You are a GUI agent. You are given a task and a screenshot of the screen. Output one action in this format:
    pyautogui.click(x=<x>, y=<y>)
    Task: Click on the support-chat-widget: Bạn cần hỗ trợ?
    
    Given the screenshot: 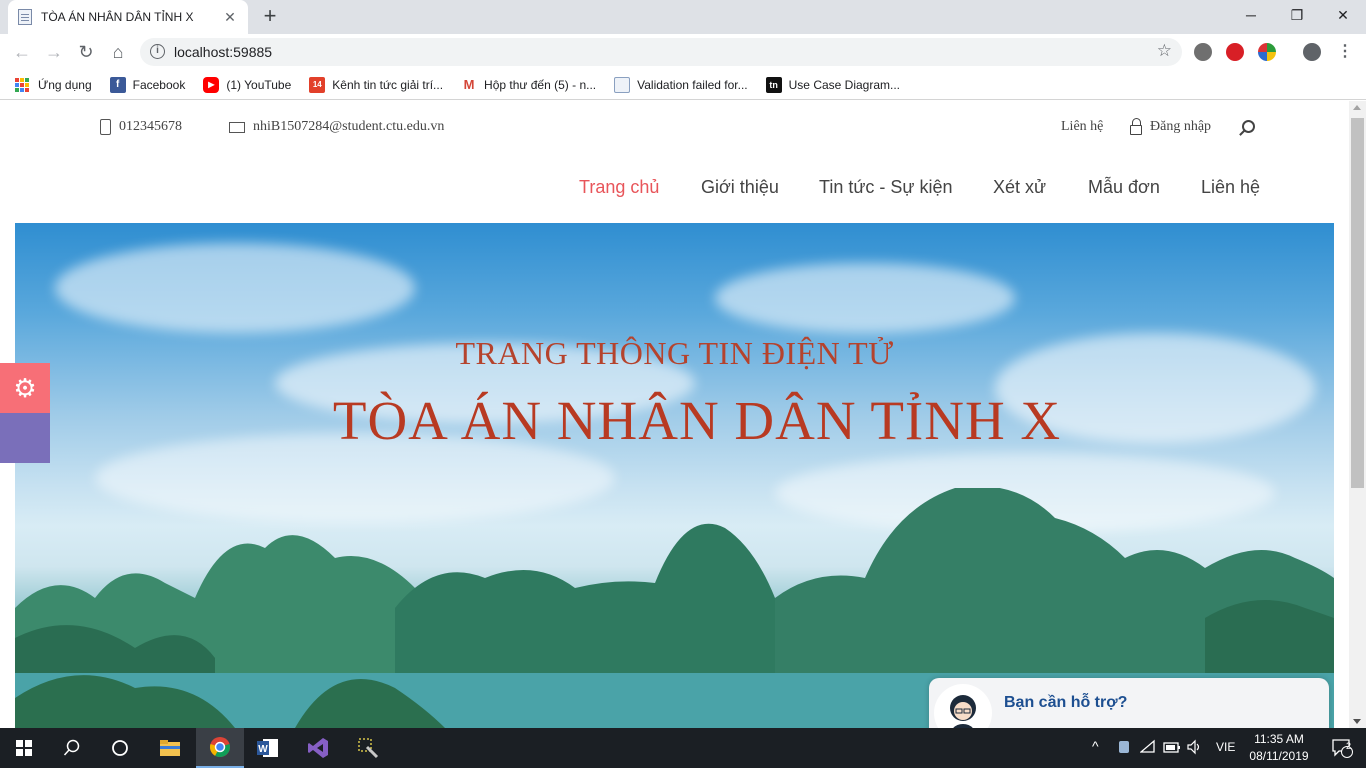 What is the action you would take?
    pyautogui.click(x=1129, y=703)
    